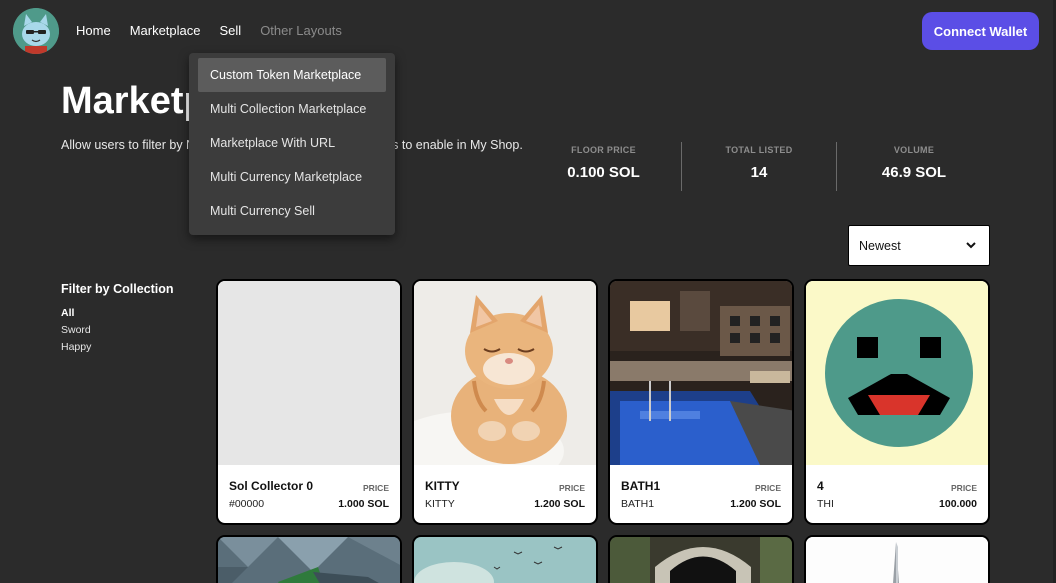  Describe the element at coordinates (759, 150) in the screenshot. I see `stat-label: TOTAL LISTED` at that location.